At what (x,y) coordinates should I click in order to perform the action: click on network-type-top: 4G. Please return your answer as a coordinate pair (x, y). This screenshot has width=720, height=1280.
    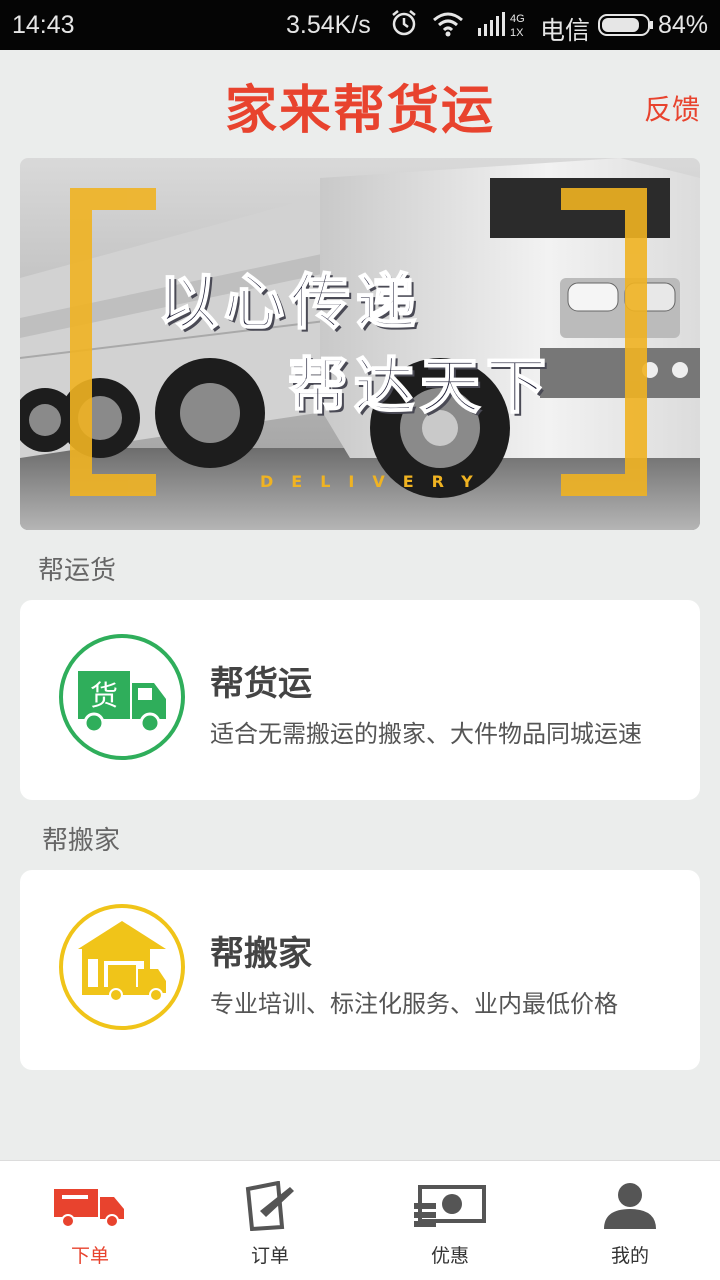
    Looking at the image, I should click on (517, 19).